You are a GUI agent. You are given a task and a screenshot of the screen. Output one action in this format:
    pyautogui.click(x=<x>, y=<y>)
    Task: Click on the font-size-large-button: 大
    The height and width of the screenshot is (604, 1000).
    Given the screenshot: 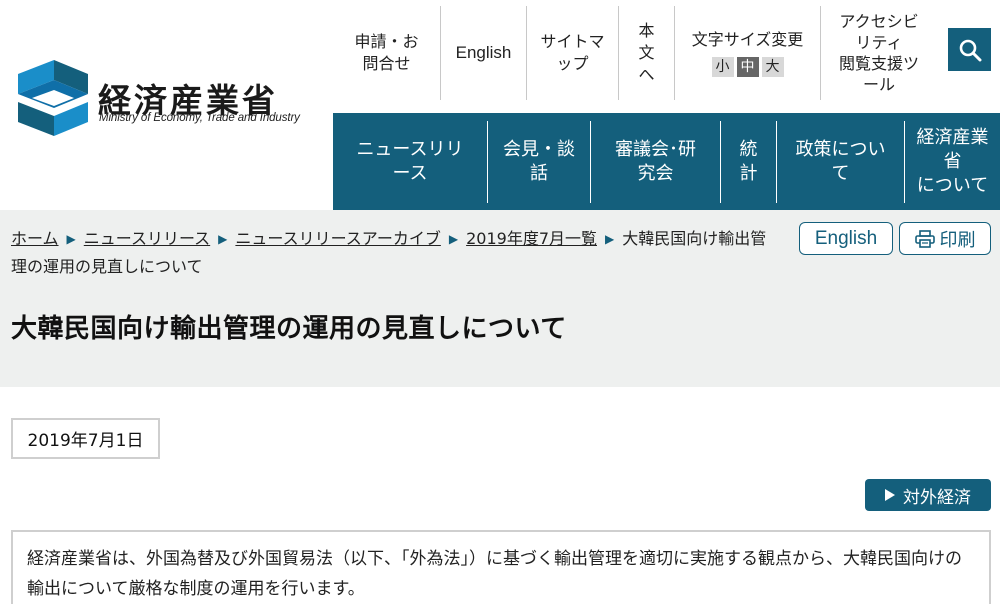 What is the action you would take?
    pyautogui.click(x=772, y=67)
    